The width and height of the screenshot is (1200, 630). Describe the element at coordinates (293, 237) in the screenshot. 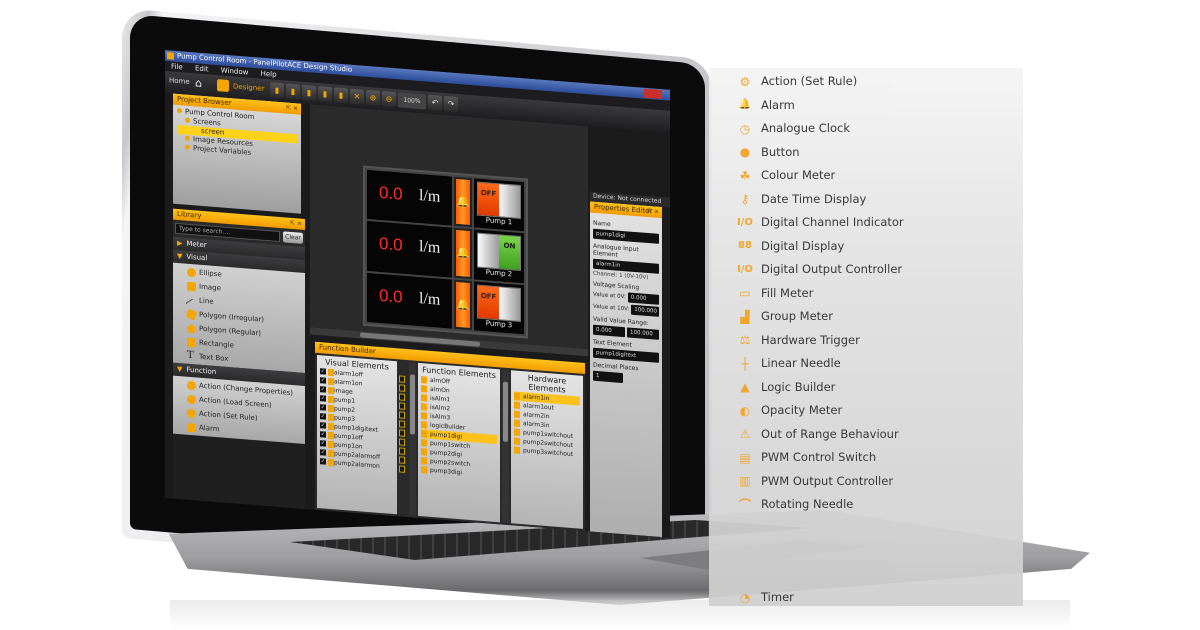

I see `clear-button: Clear` at that location.